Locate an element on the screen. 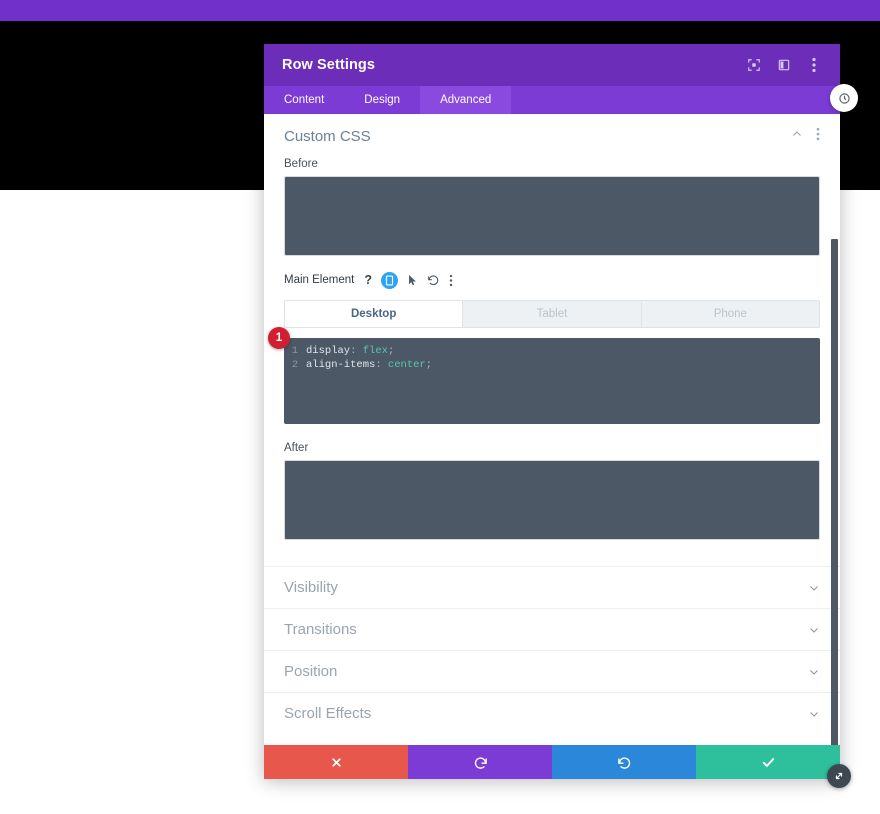 Image resolution: width=880 pixels, height=814 pixels. code-line: 1 display: flex; is located at coordinates (552, 351).